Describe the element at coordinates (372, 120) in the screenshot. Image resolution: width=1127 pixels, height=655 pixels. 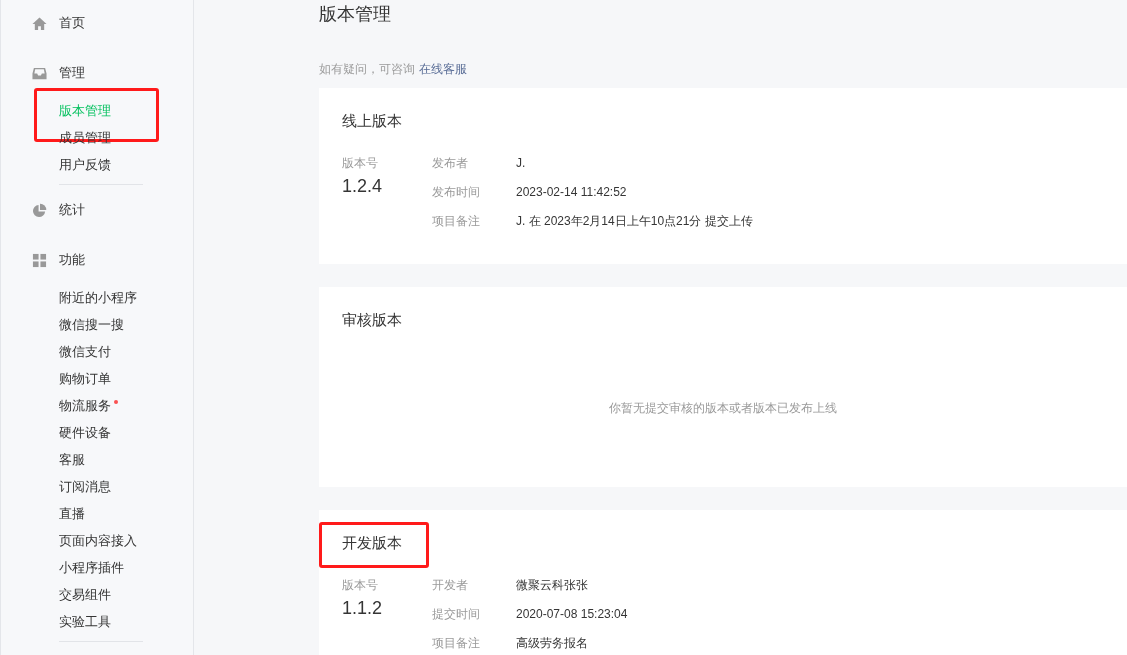
I see `card-title: 线上版本` at that location.